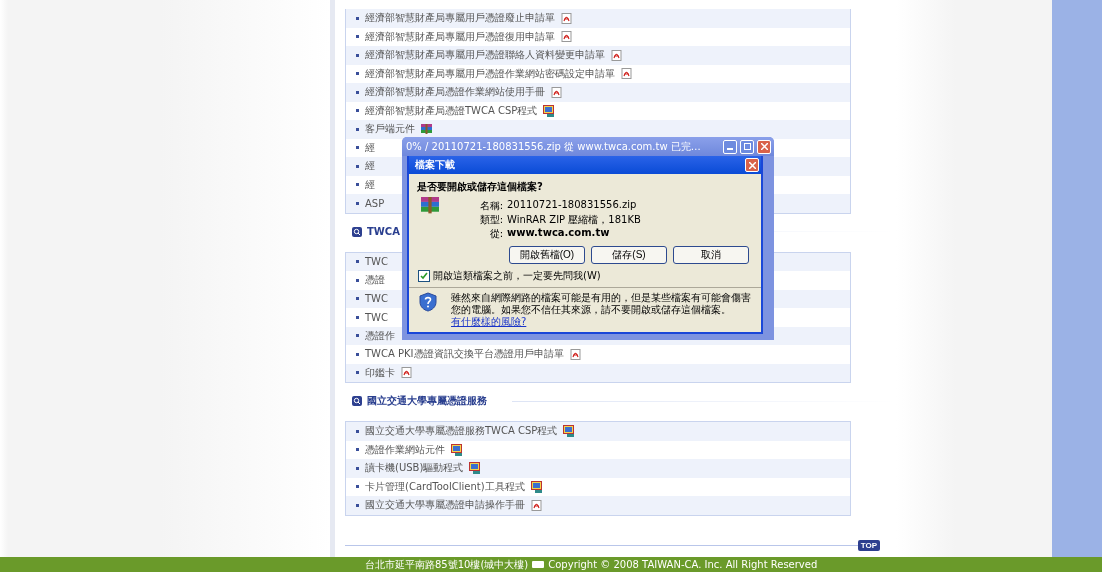  Describe the element at coordinates (683, 564) in the screenshot. I see `footer-copyright: Copyright © 2008 TAIWAN-CA. Inc. All Right Reserved` at that location.